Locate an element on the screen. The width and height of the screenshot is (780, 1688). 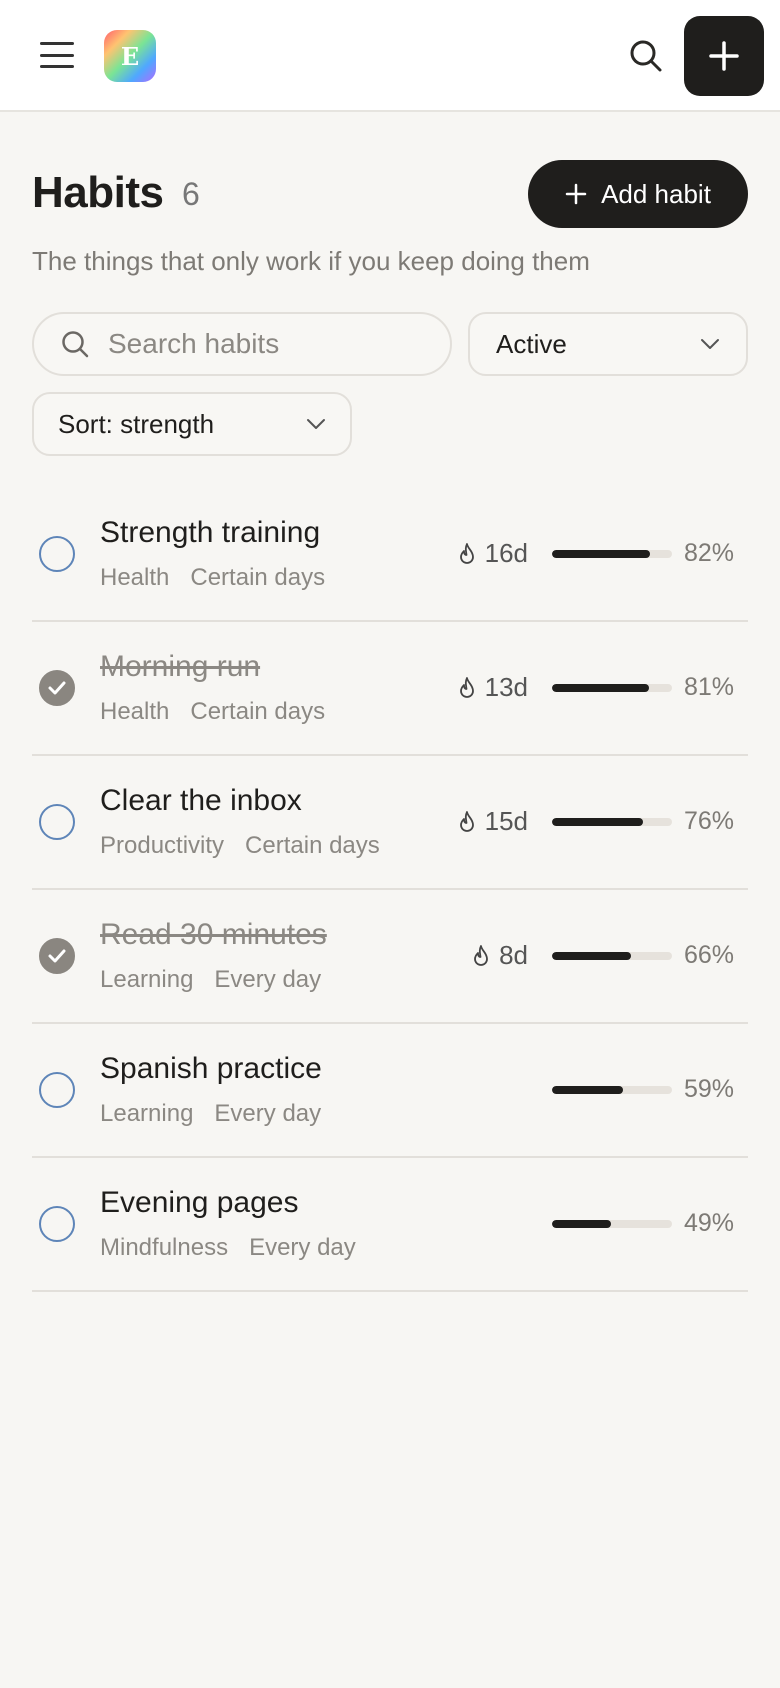
habit-streak: 8d is located at coordinates (499, 955).